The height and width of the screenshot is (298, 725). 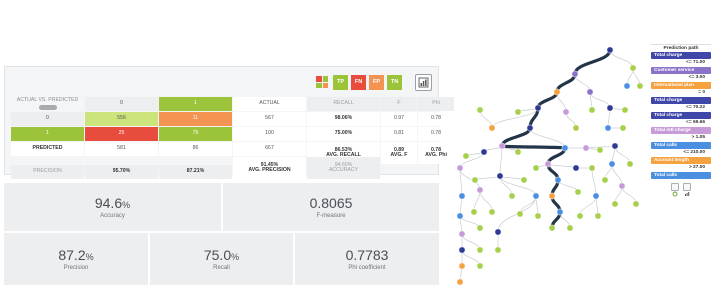 What do you see at coordinates (681, 160) in the screenshot?
I see `path-node: Account length` at bounding box center [681, 160].